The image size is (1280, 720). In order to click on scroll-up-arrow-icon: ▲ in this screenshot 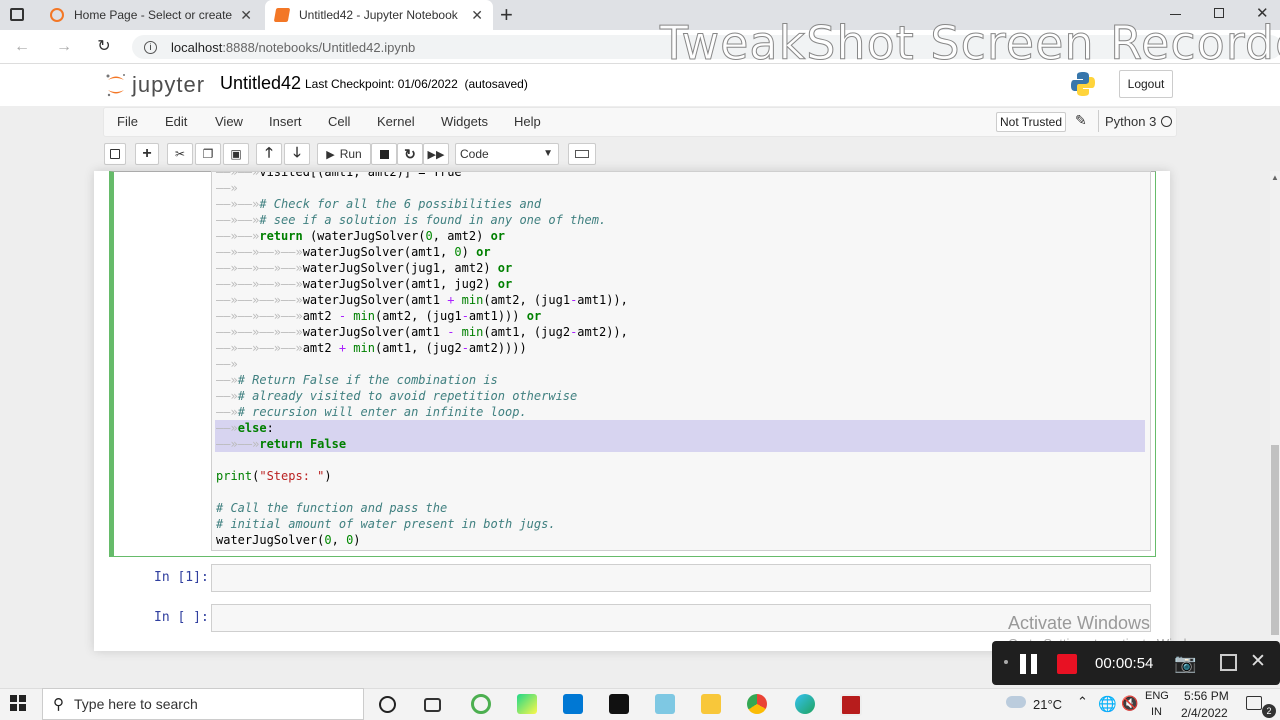, I will do `click(1275, 177)`.